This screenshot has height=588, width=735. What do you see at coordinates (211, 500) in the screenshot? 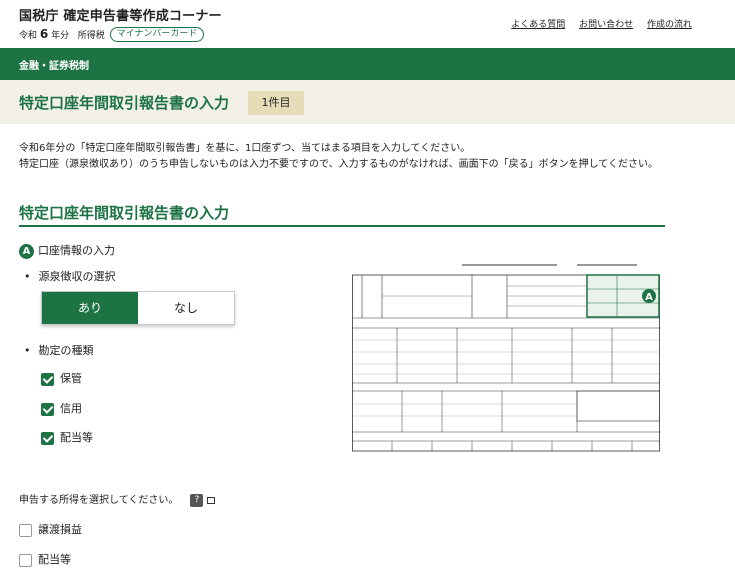
I see `external-link-icon` at bounding box center [211, 500].